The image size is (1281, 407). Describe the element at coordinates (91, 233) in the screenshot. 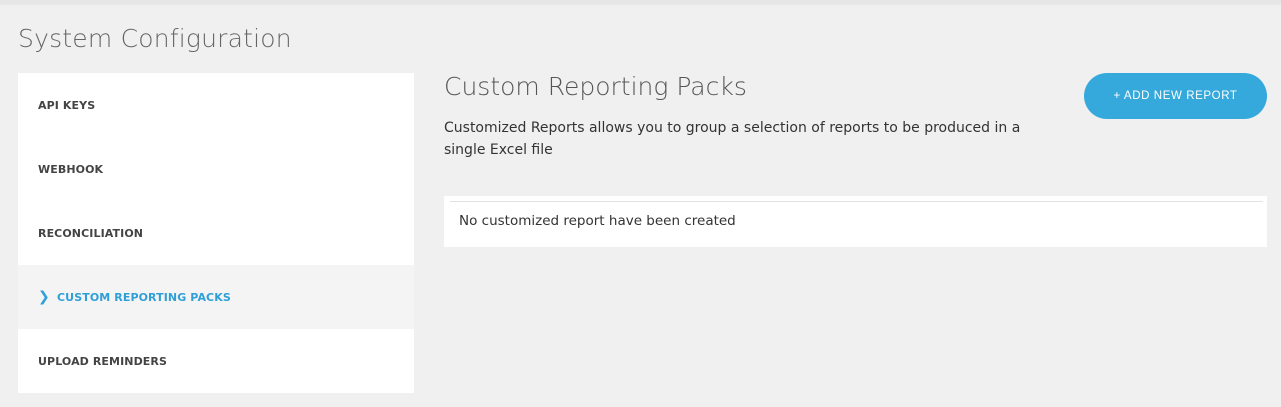

I see `sidebar-item-label: RECONCILIATION` at that location.